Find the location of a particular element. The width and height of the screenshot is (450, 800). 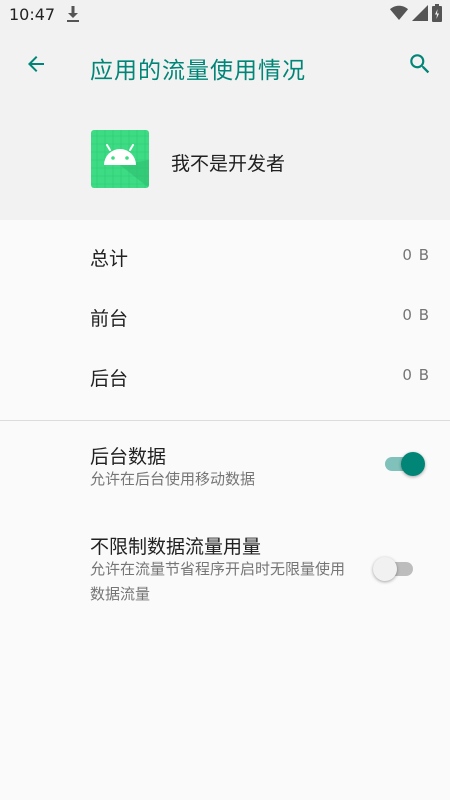

pref-background-data: 后台数据 允许在后台使用移动数据 is located at coordinates (225, 470).